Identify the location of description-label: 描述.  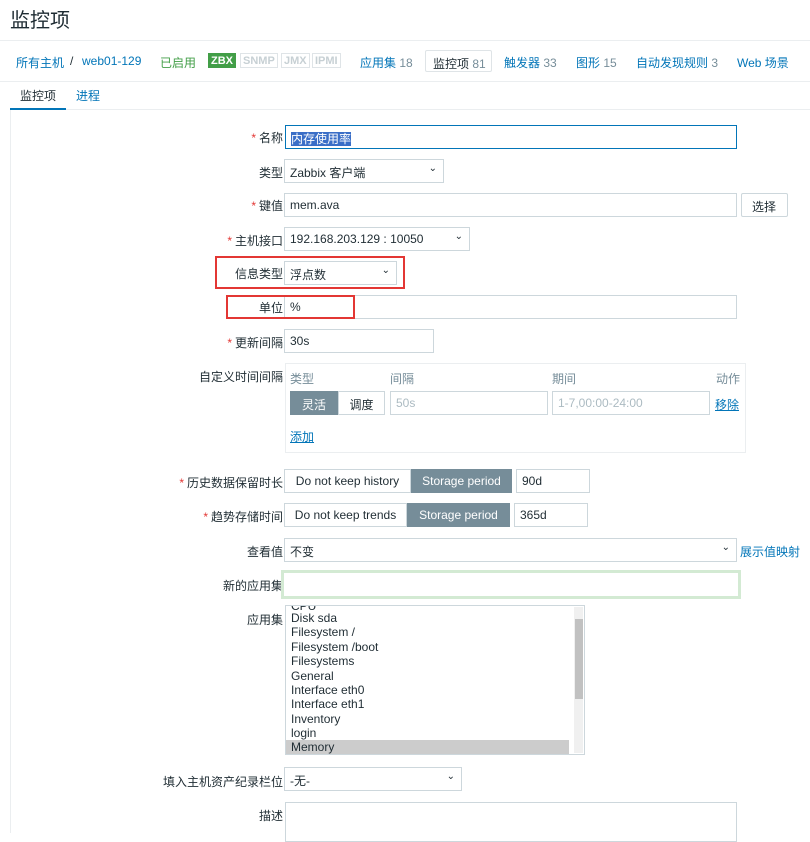
(270, 816).